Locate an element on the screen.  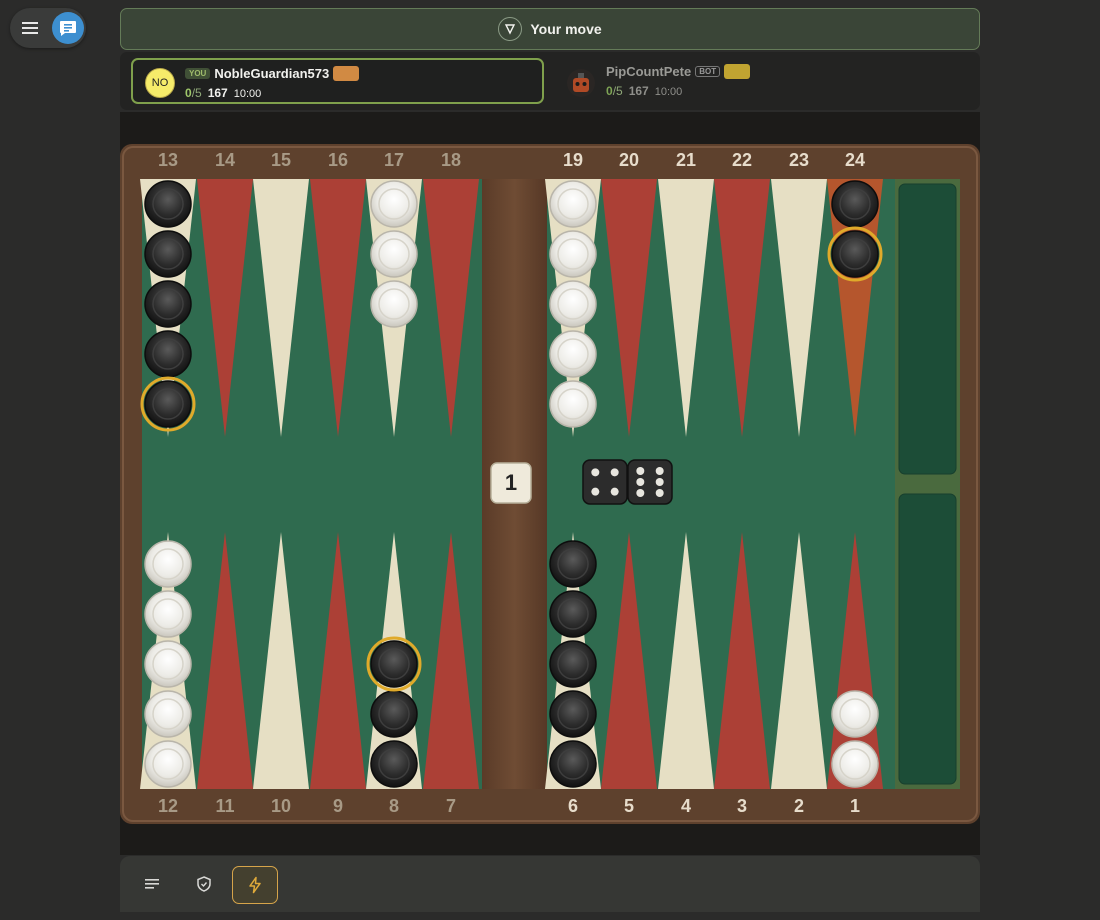
medal-badge-icon is located at coordinates (737, 71).